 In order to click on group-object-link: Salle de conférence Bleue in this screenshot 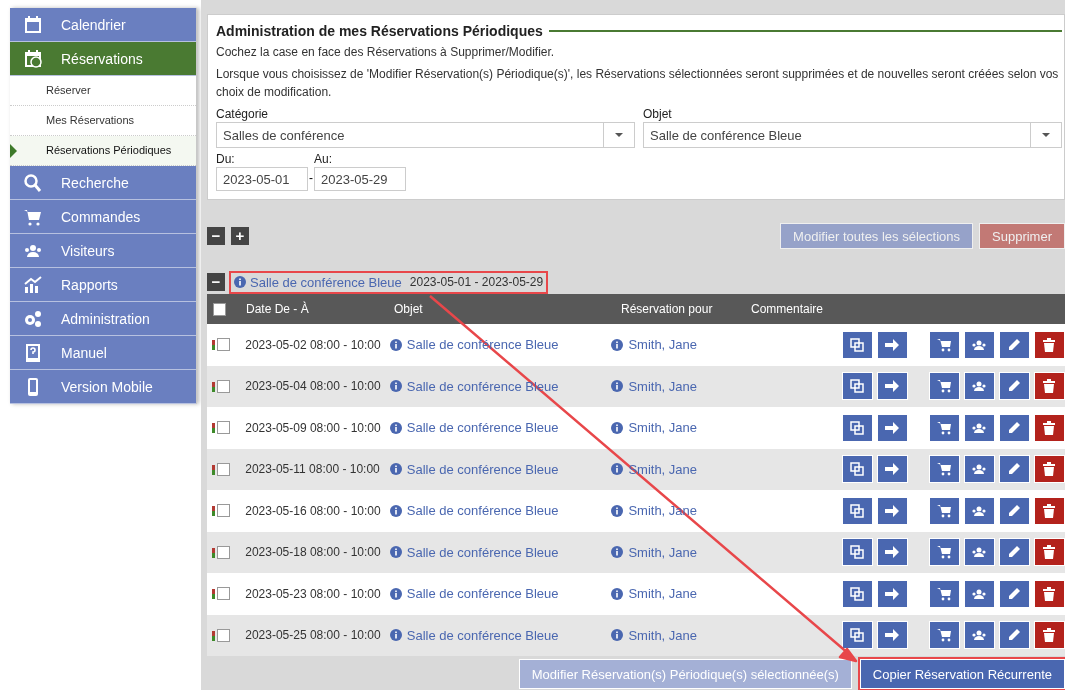, I will do `click(326, 282)`.